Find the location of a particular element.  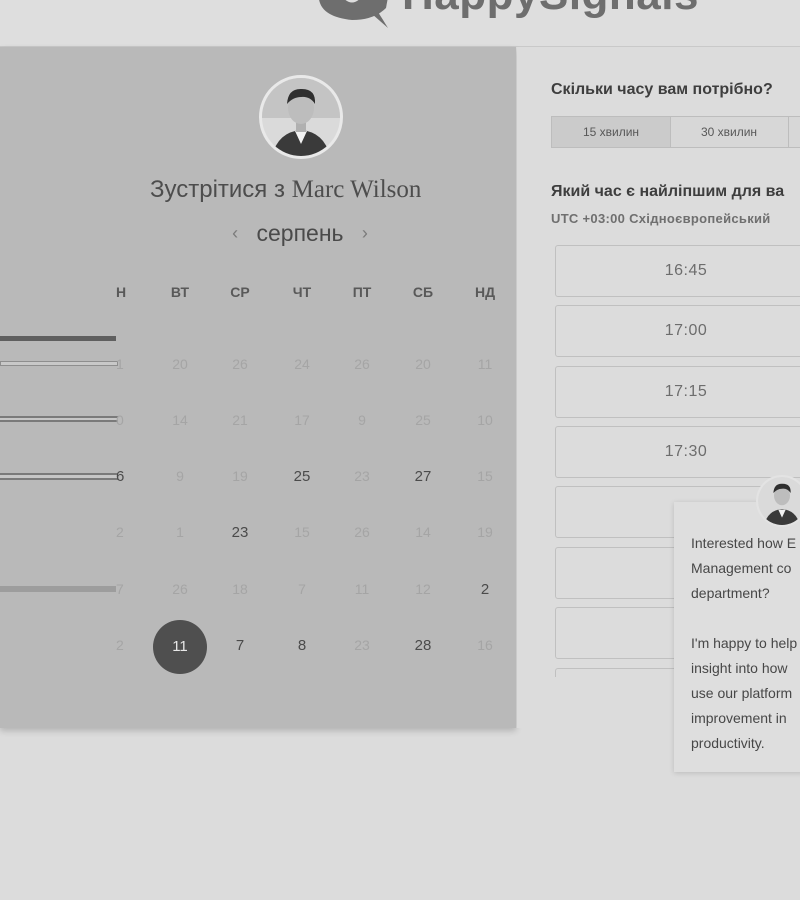

time-slot: 17:30 is located at coordinates (677, 452).